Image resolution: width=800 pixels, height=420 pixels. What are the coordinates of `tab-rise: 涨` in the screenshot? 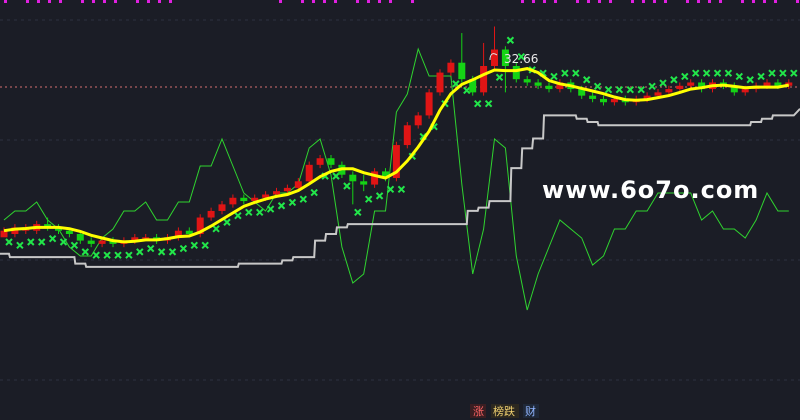 It's located at (478, 411).